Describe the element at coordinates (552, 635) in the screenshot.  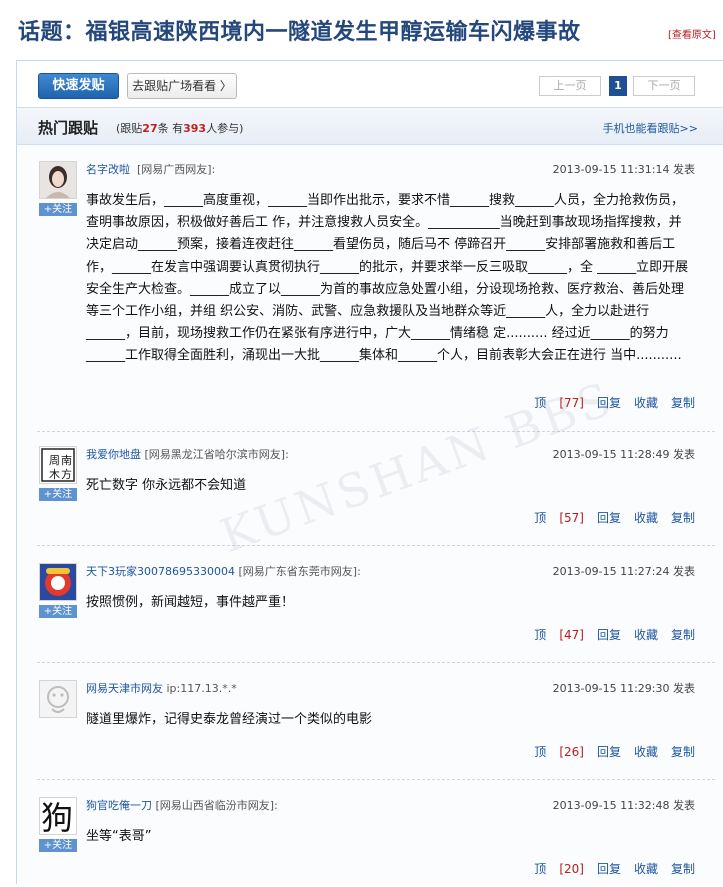
I see `upvote-button: 顶 [47]` at that location.